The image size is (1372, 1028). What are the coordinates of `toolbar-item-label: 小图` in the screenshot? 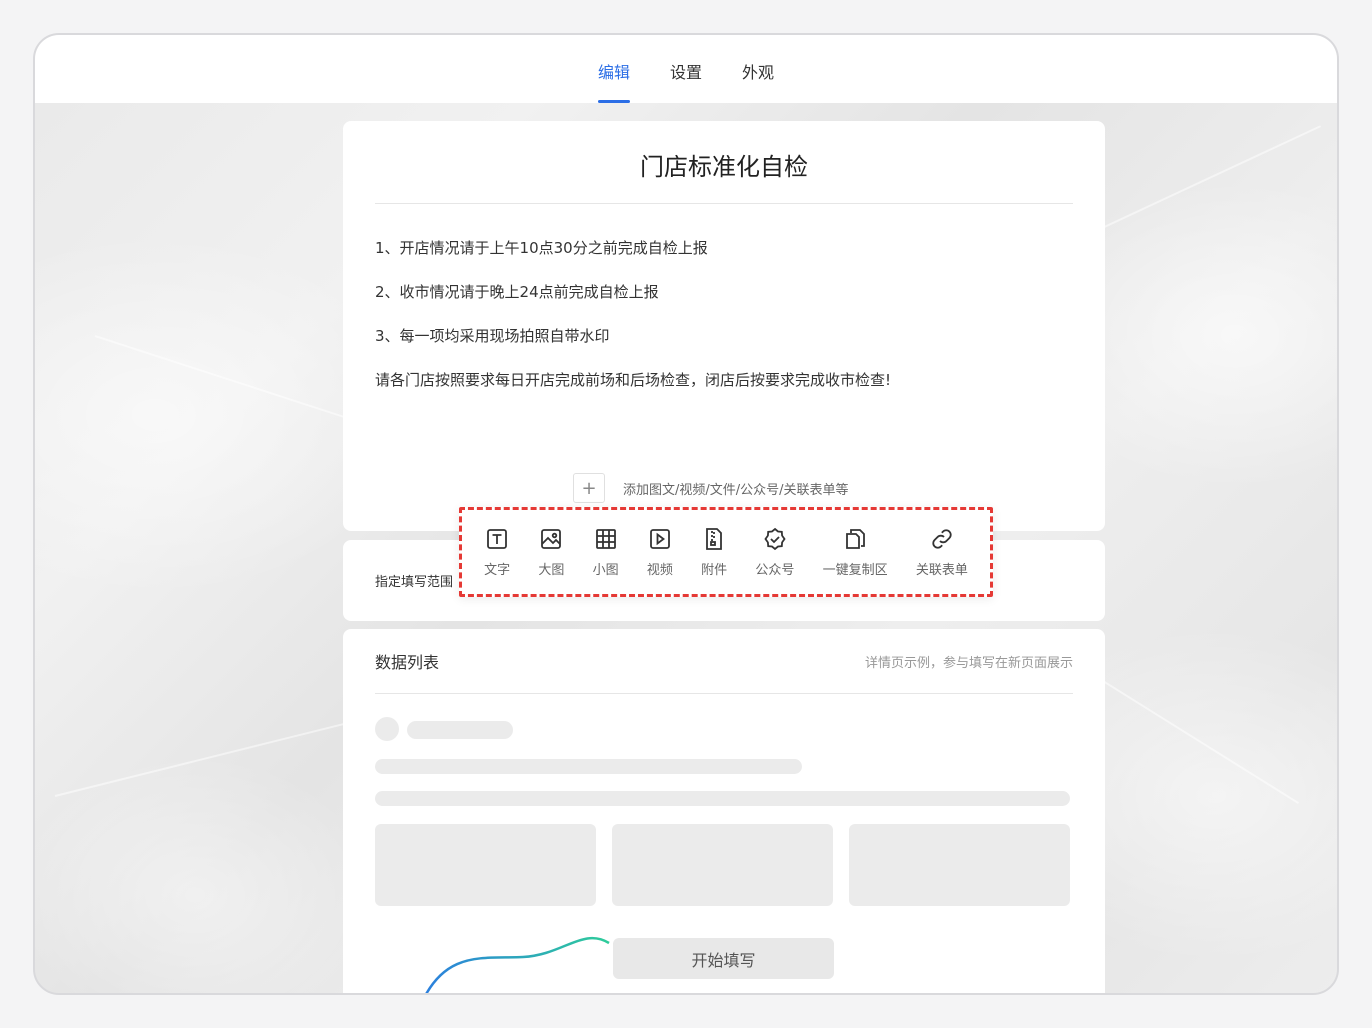 It's located at (605, 570).